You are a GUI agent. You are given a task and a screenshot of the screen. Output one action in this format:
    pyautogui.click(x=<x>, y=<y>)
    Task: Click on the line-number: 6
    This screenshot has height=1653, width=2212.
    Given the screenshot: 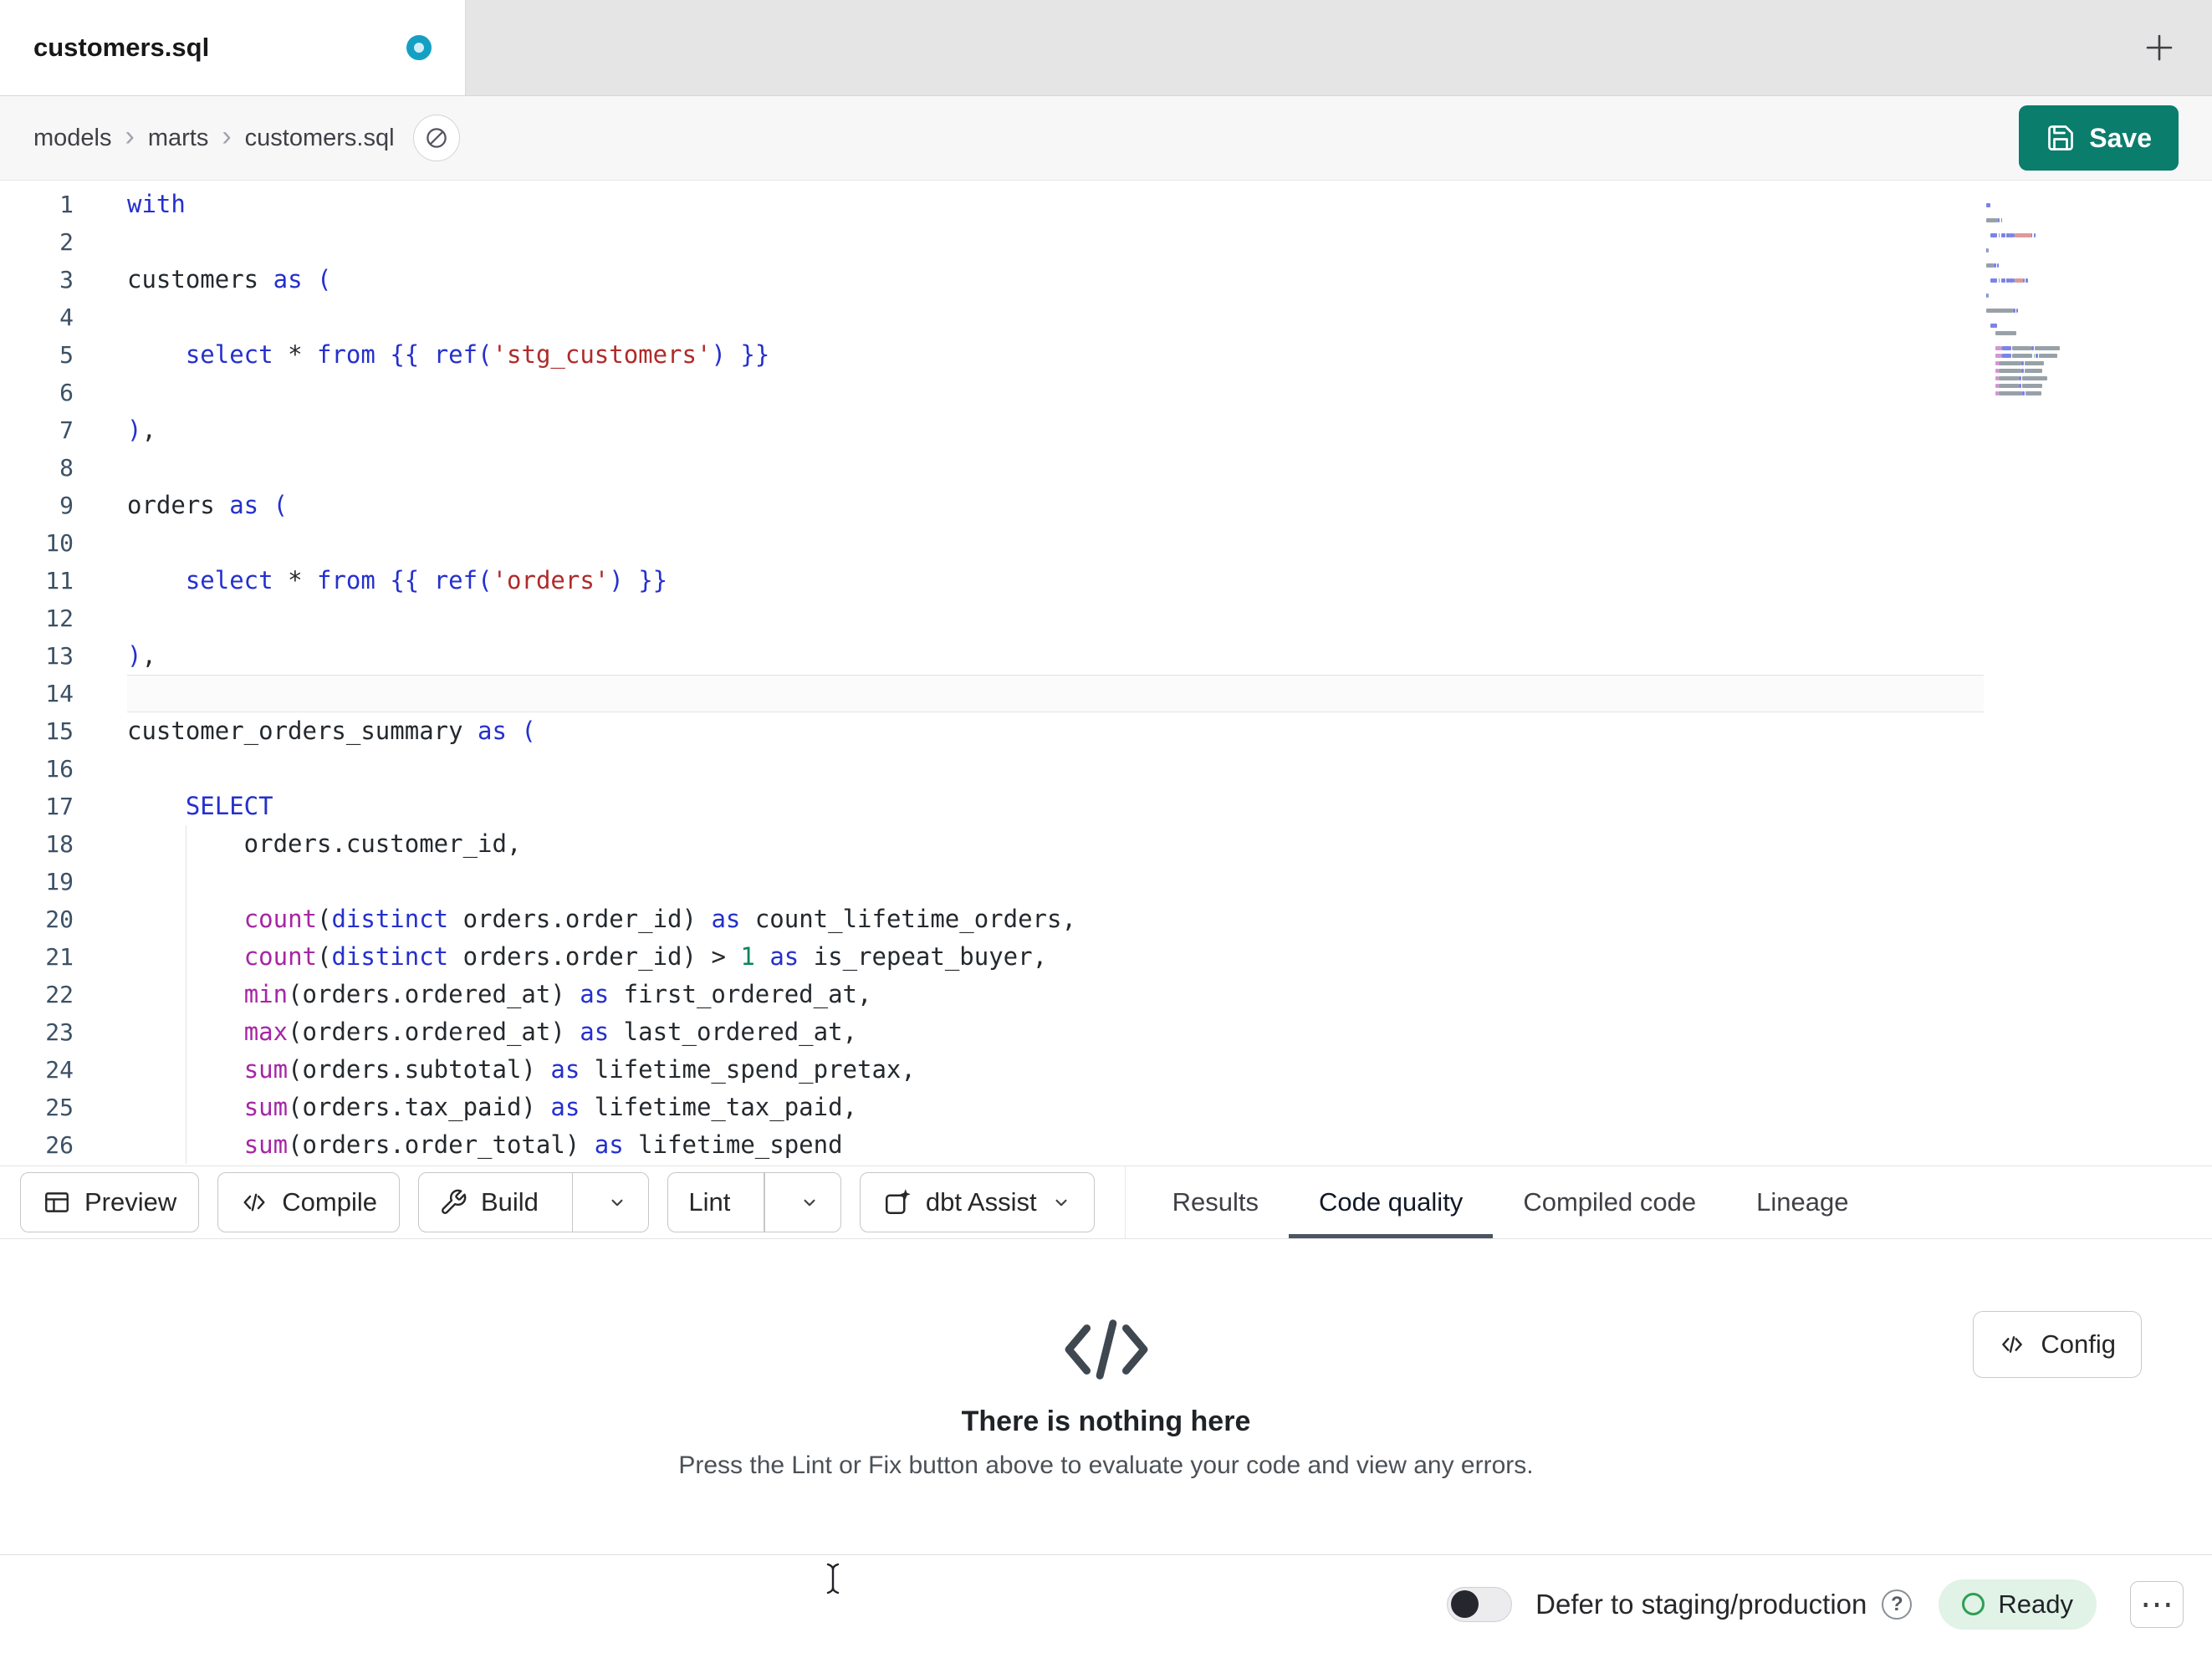 What is the action you would take?
    pyautogui.click(x=67, y=392)
    